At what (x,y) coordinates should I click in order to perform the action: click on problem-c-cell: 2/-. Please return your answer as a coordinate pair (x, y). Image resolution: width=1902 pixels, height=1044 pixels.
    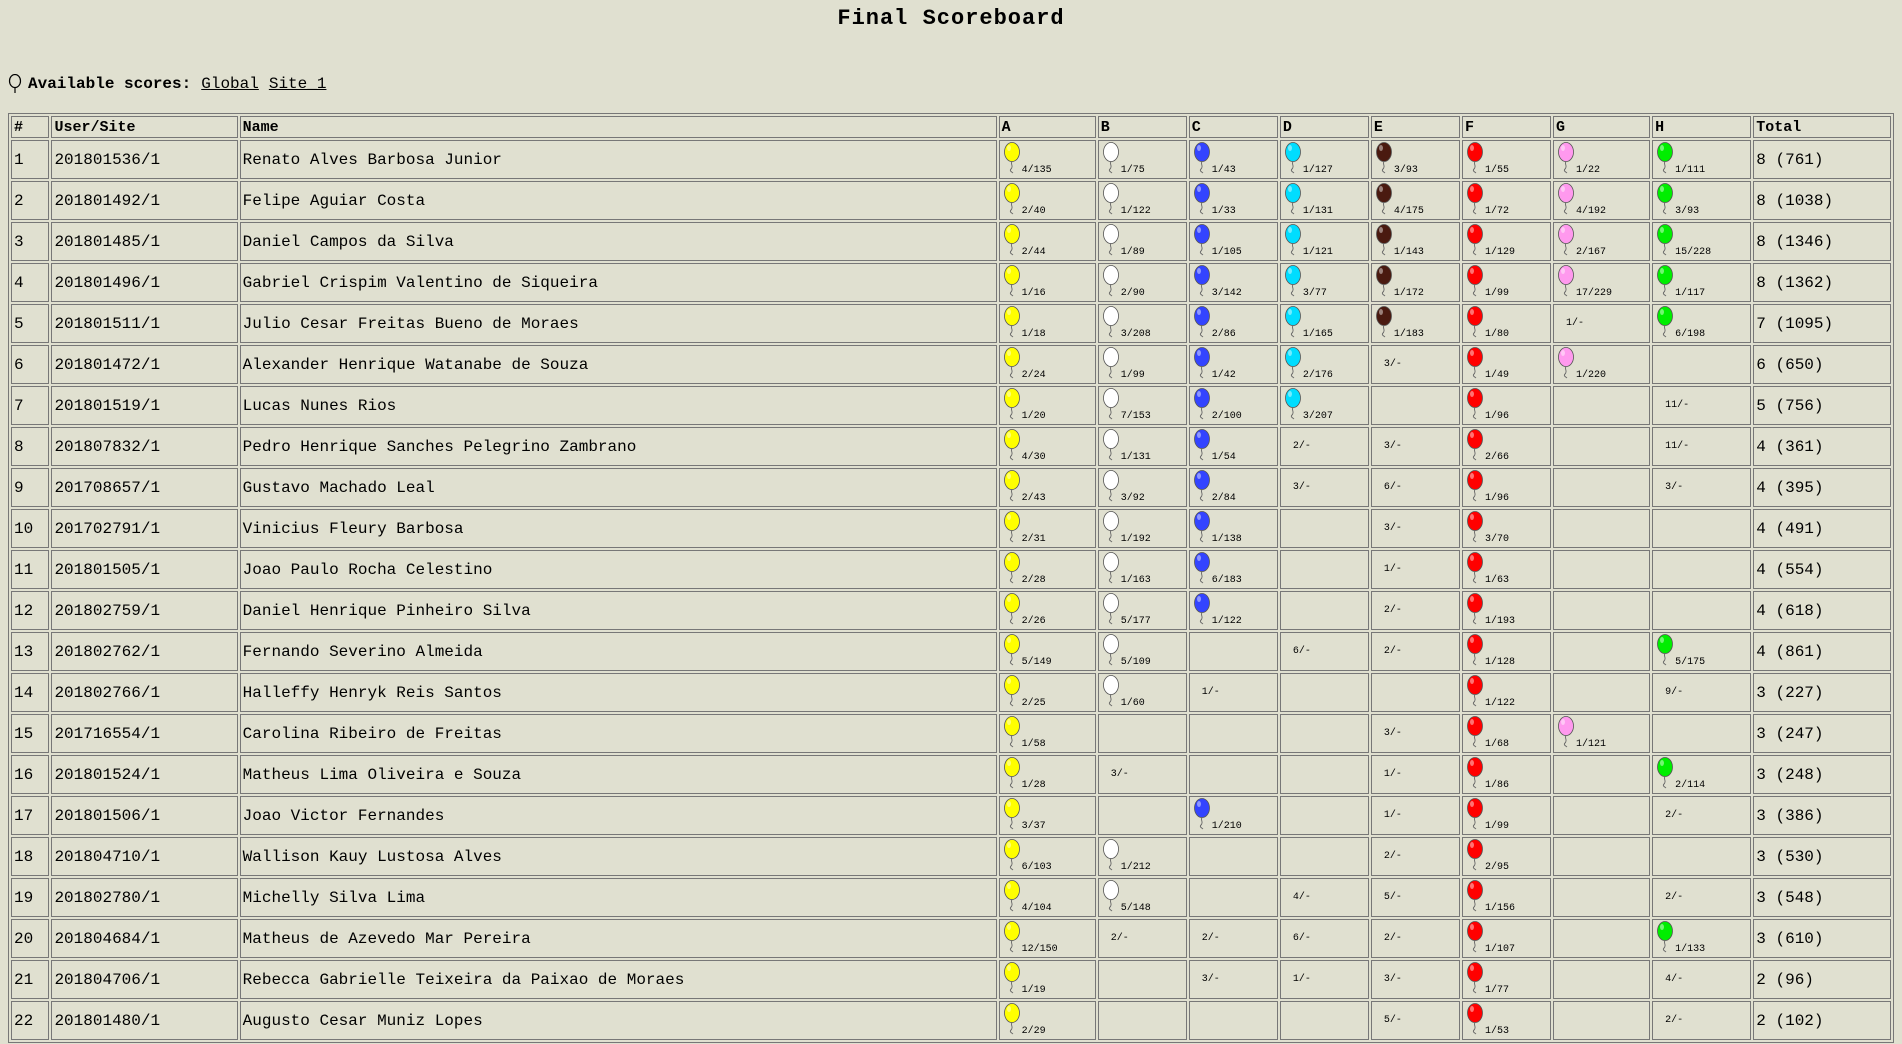
    Looking at the image, I should click on (1233, 938).